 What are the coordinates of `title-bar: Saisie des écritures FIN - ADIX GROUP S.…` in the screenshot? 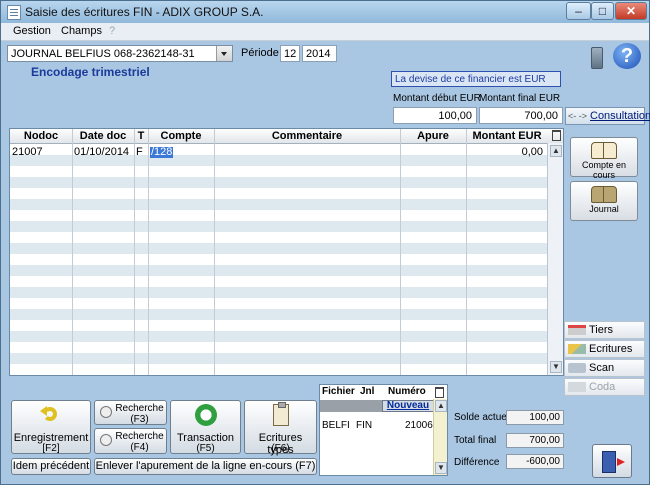 It's located at (325, 12).